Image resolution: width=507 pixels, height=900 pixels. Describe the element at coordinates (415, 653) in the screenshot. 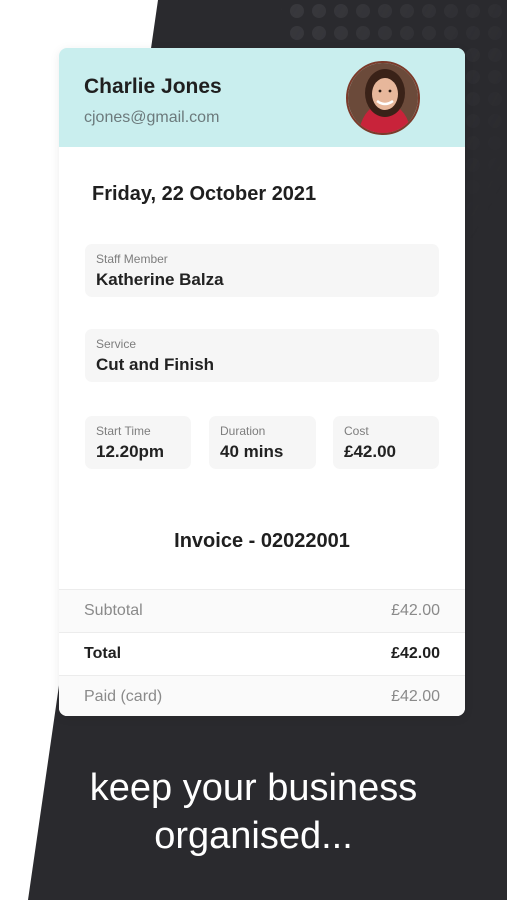

I see `total-value: £42.00` at that location.